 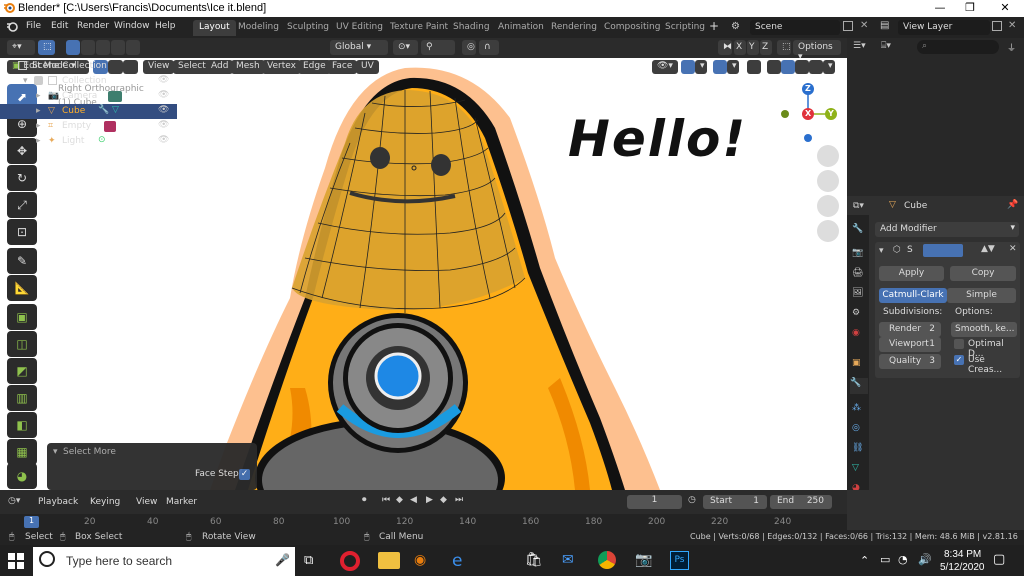 I want to click on jump-start-icon: ⏮, so click(x=386, y=500).